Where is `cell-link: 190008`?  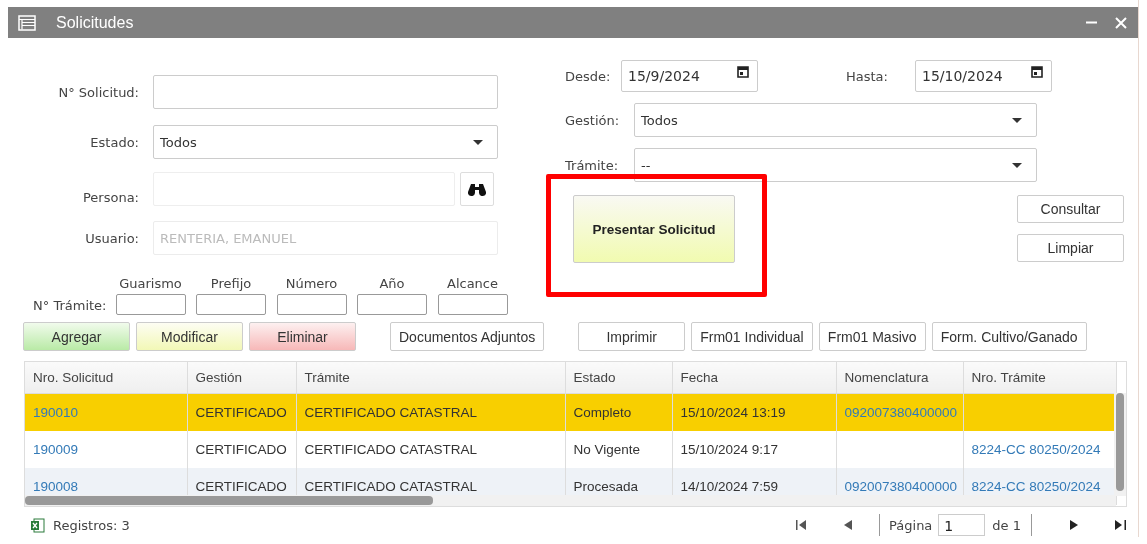
cell-link: 190008 is located at coordinates (56, 486).